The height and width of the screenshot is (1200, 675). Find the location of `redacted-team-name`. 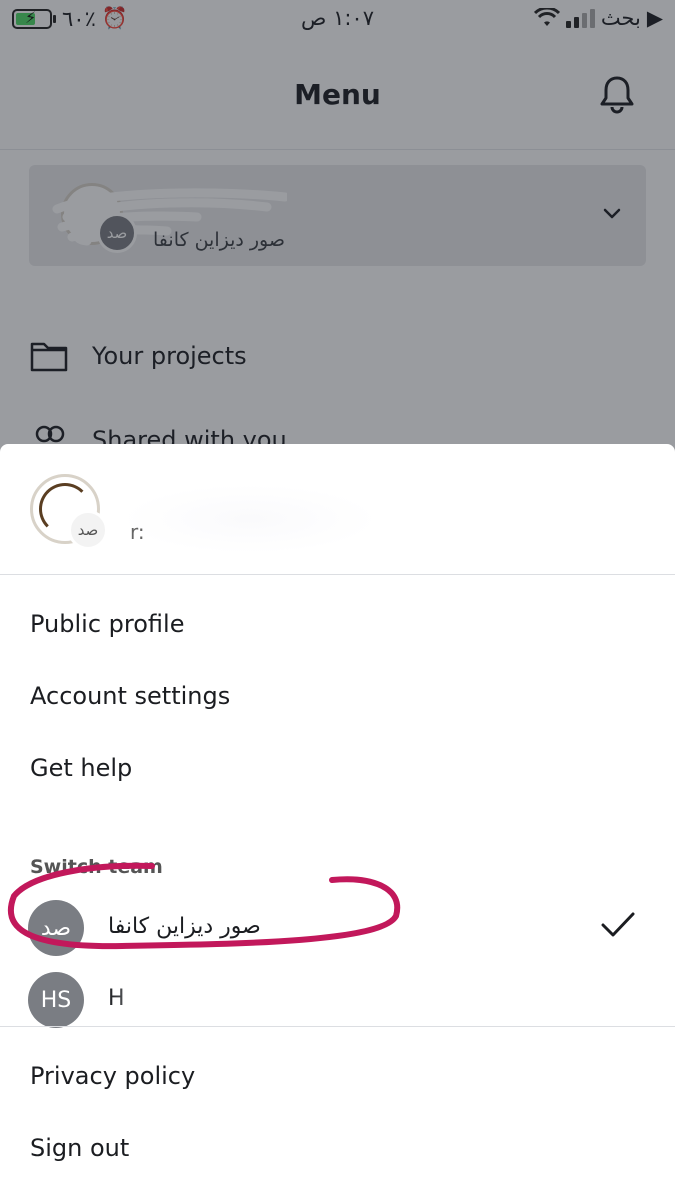

redacted-team-name is located at coordinates (268, 1001).